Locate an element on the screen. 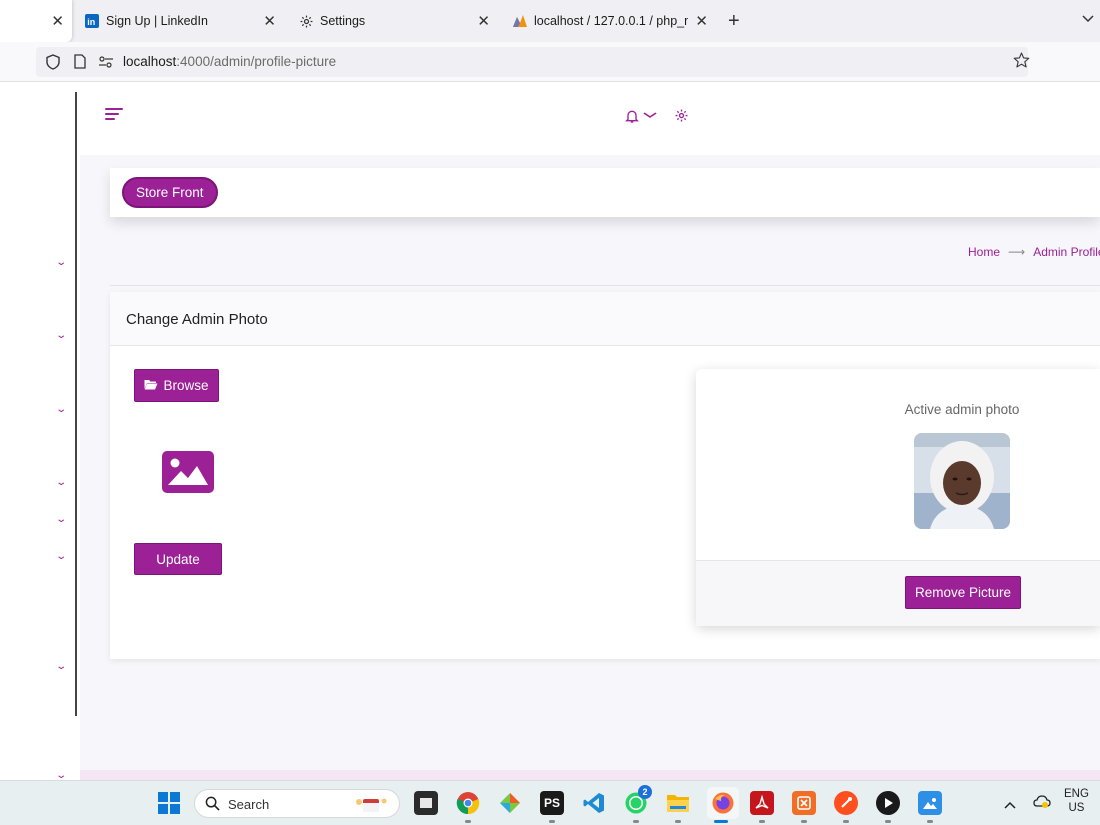 This screenshot has height=825, width=1100. windows-start-icon is located at coordinates (169, 805).